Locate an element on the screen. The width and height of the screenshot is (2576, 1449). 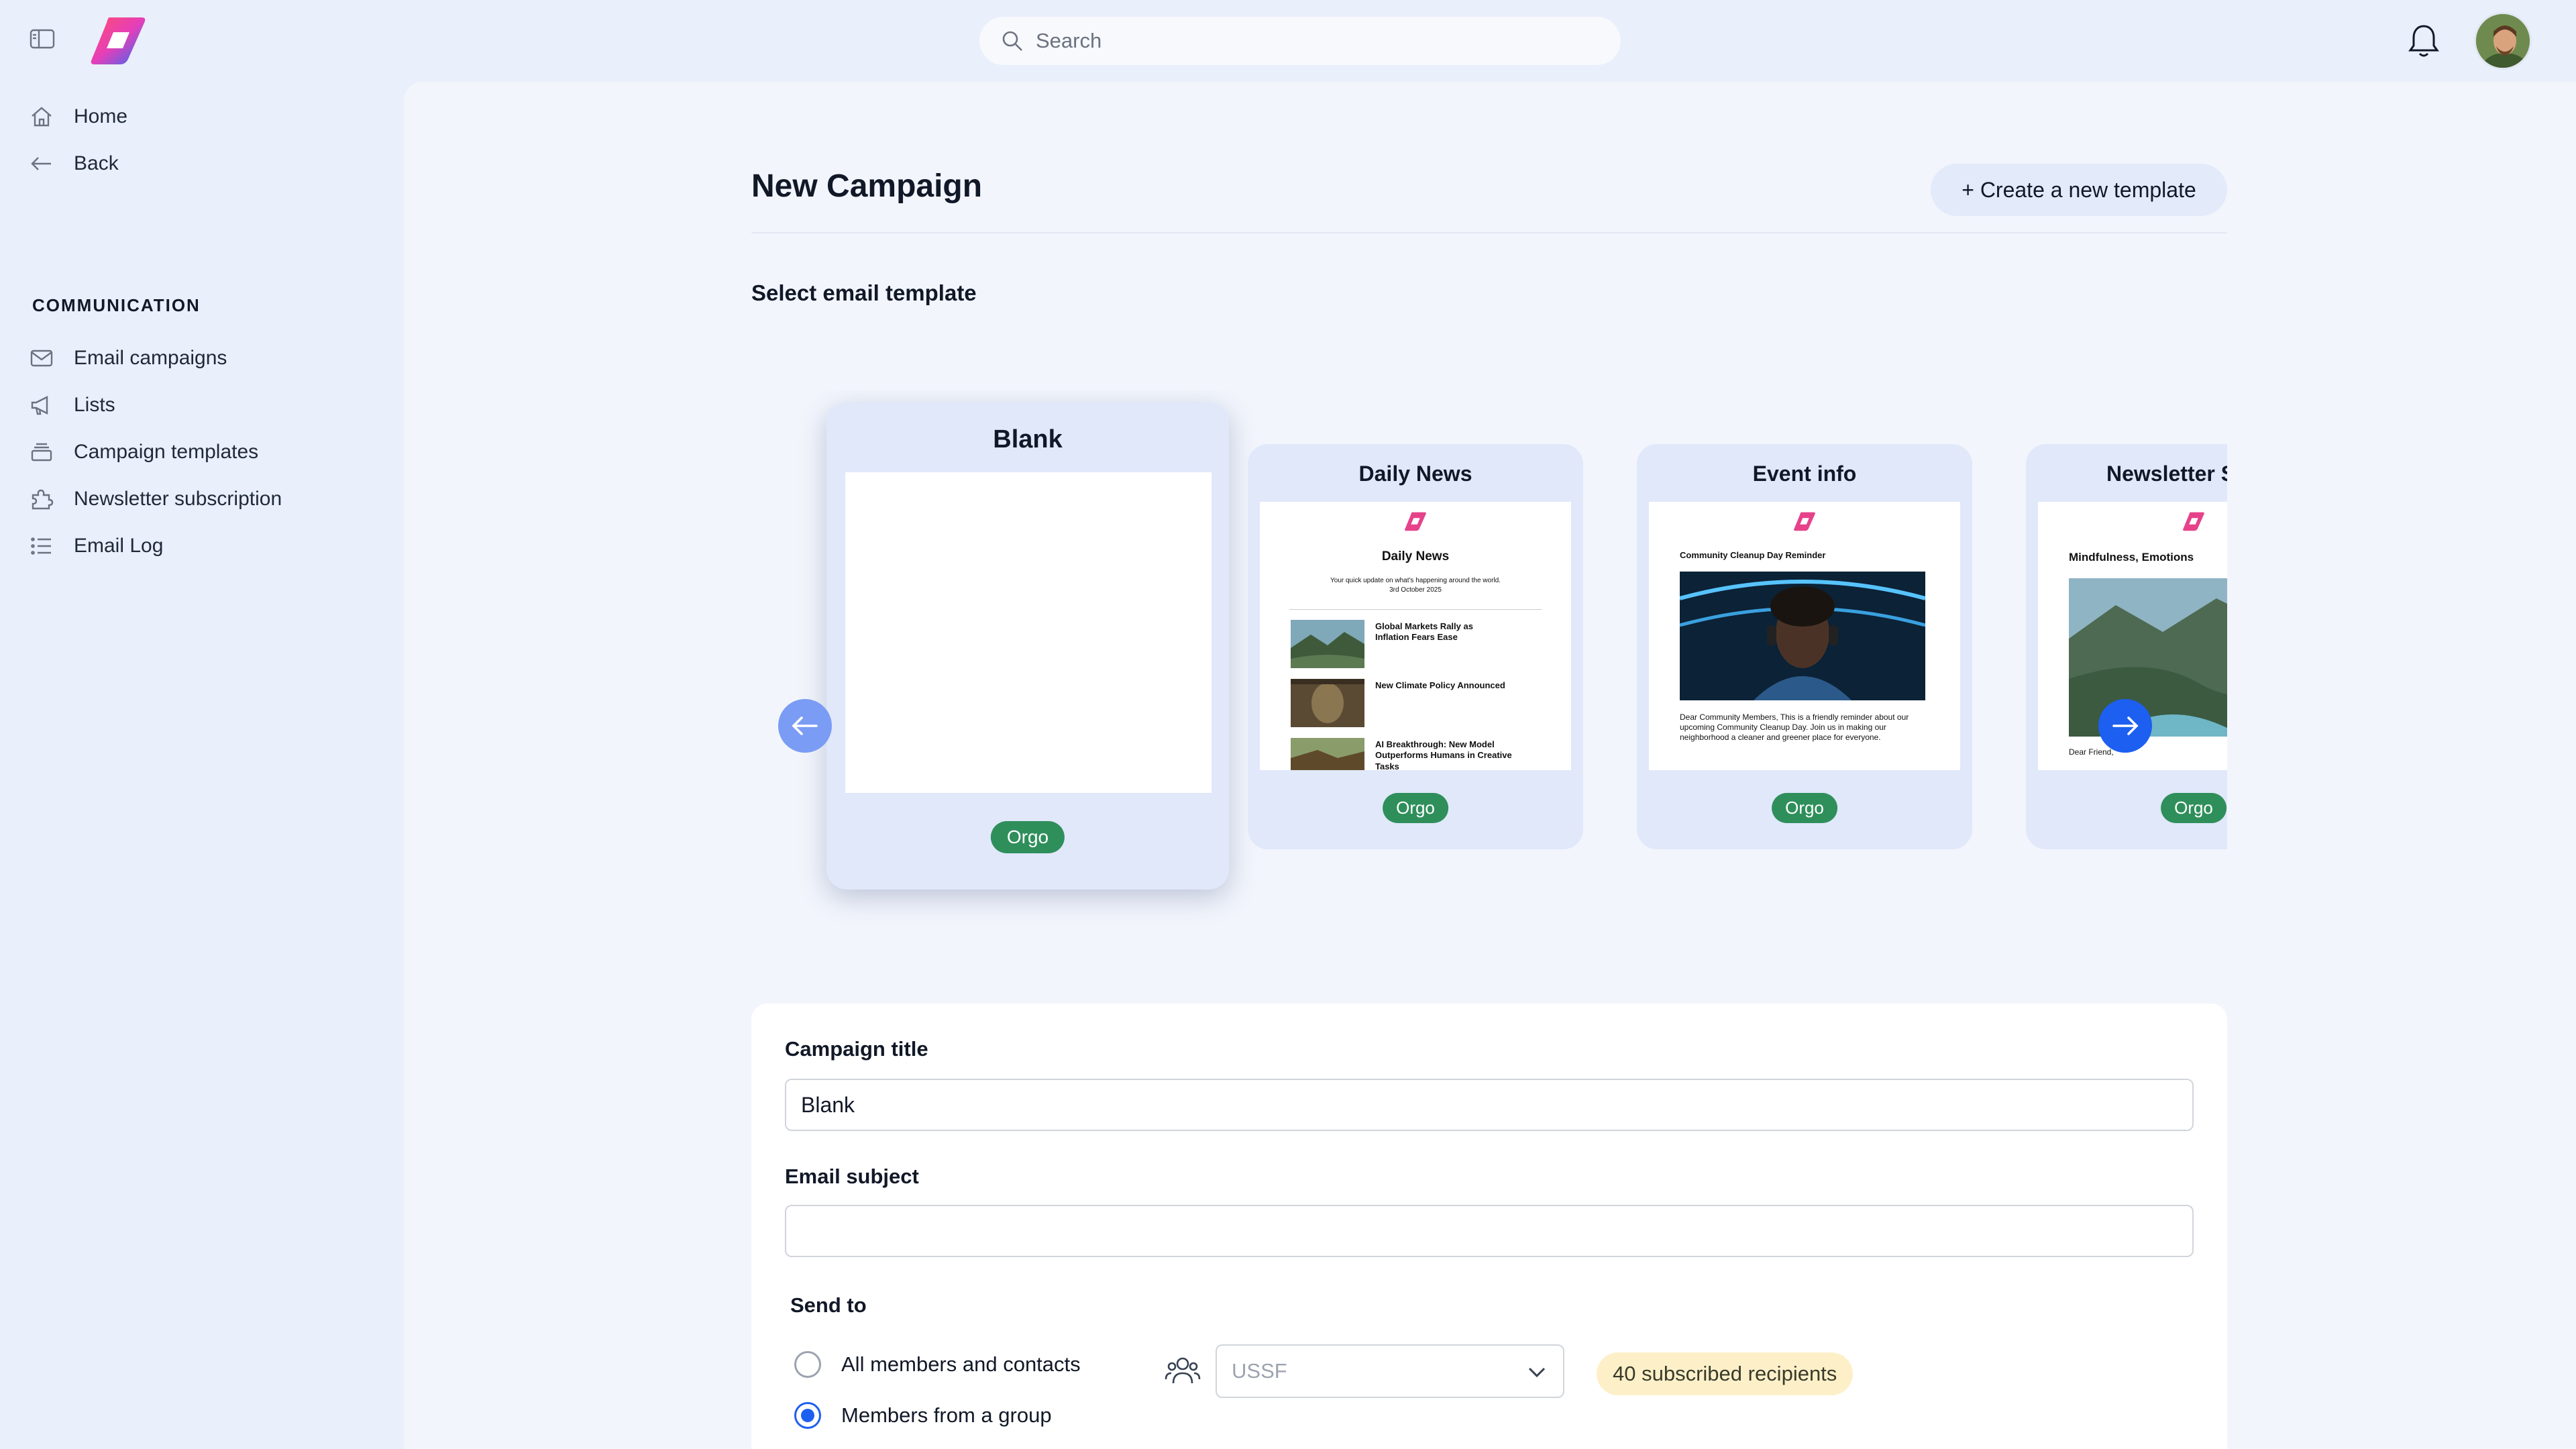
template-card-title: Event info is located at coordinates (1804, 474).